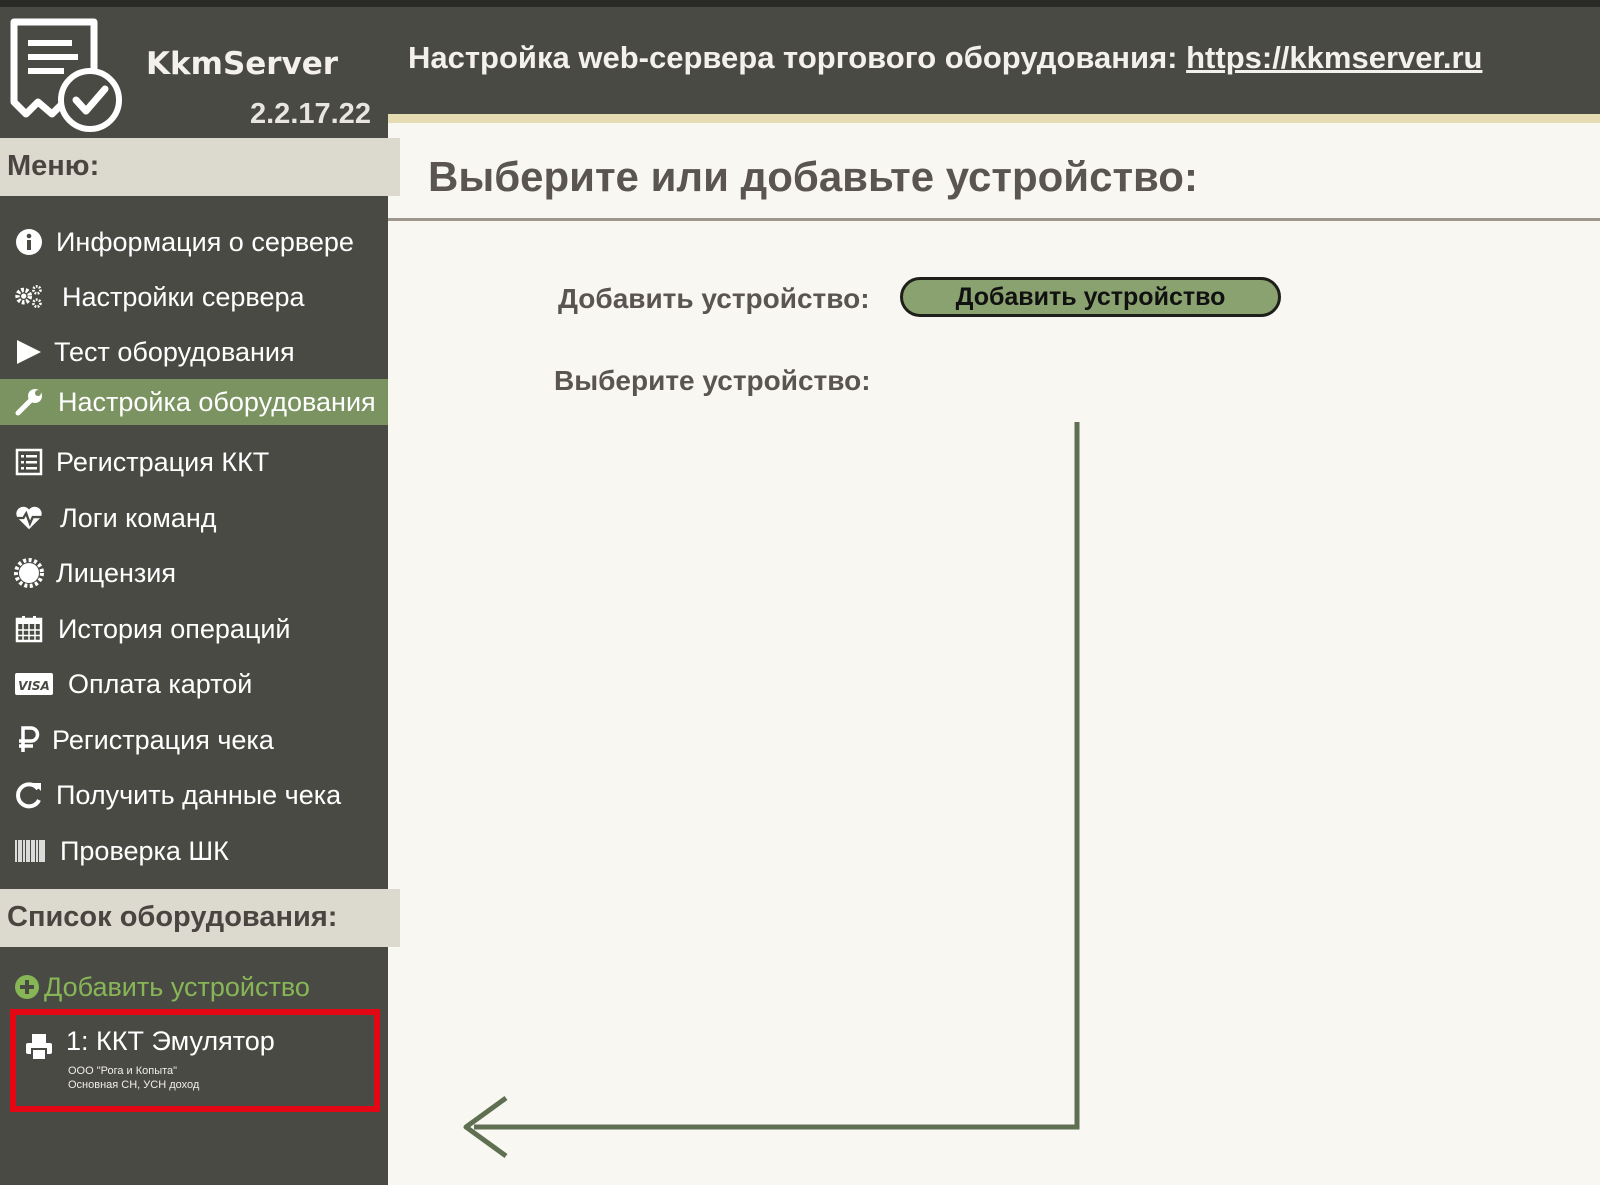  What do you see at coordinates (39, 1047) in the screenshot?
I see `printer-icon` at bounding box center [39, 1047].